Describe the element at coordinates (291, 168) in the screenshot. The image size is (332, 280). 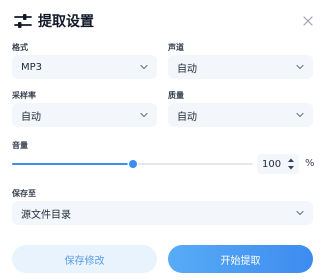
I see `caret-down-icon` at that location.